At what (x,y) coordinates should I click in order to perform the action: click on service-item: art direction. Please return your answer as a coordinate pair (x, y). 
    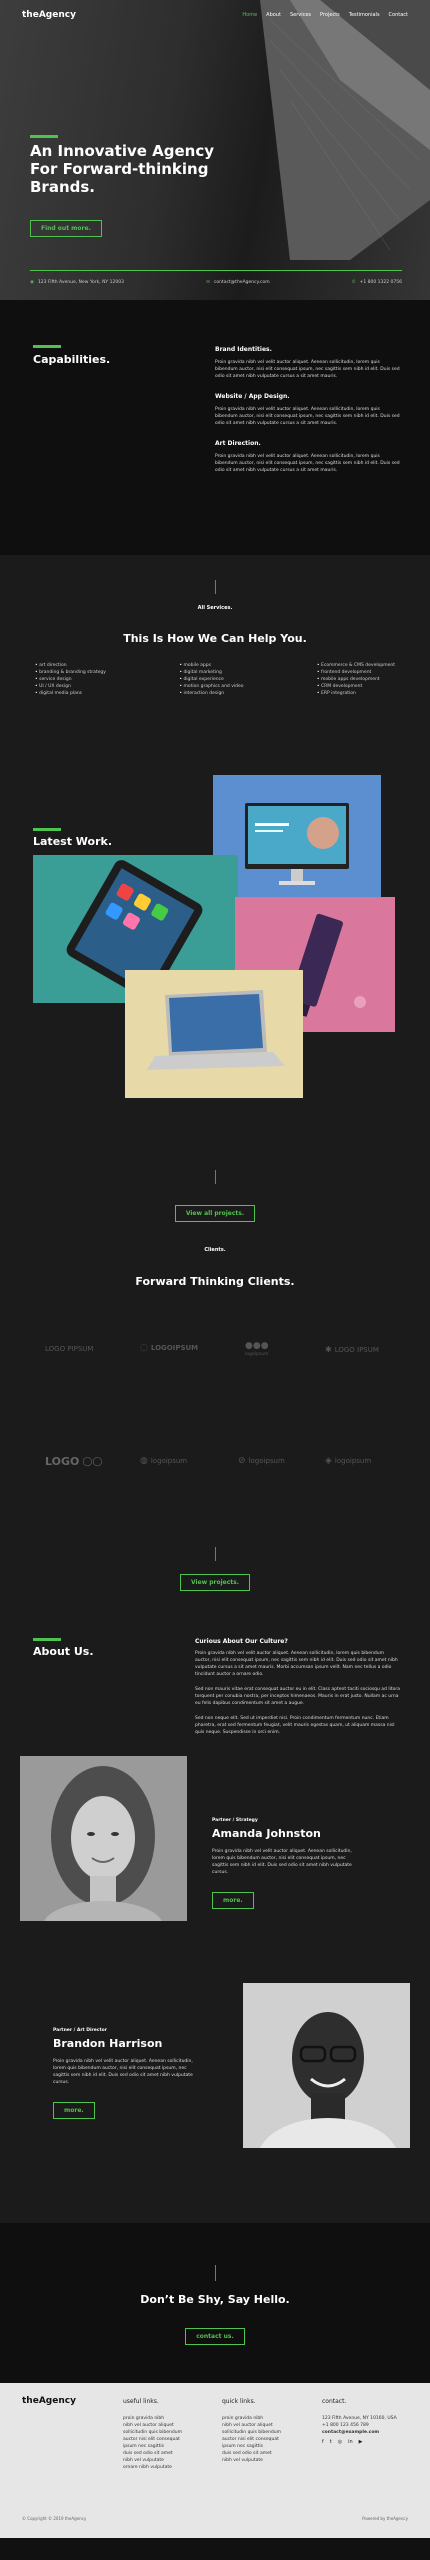
    Looking at the image, I should click on (70, 665).